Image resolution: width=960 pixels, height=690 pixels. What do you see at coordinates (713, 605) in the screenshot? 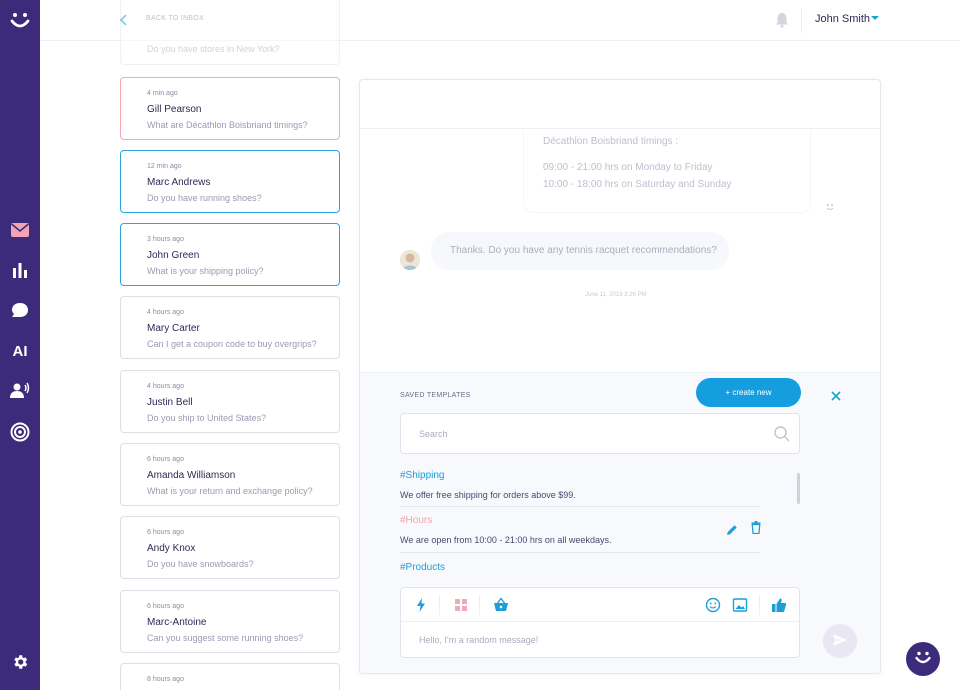
I see `emoji-icon` at bounding box center [713, 605].